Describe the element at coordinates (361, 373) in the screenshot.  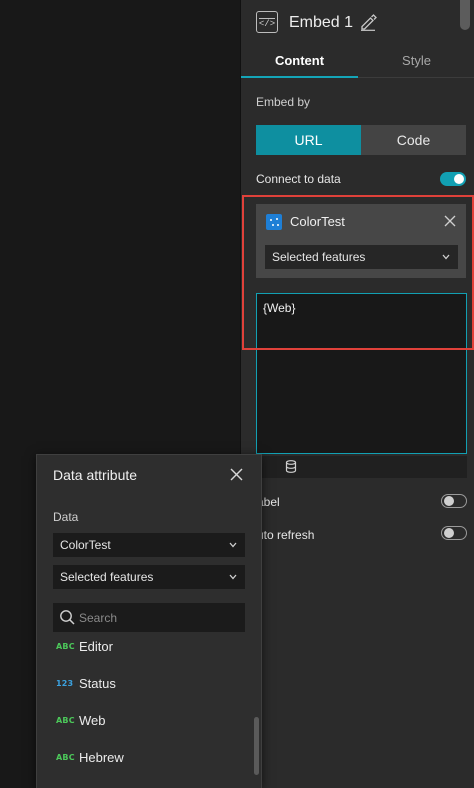
I see `url-input: {Web}` at that location.